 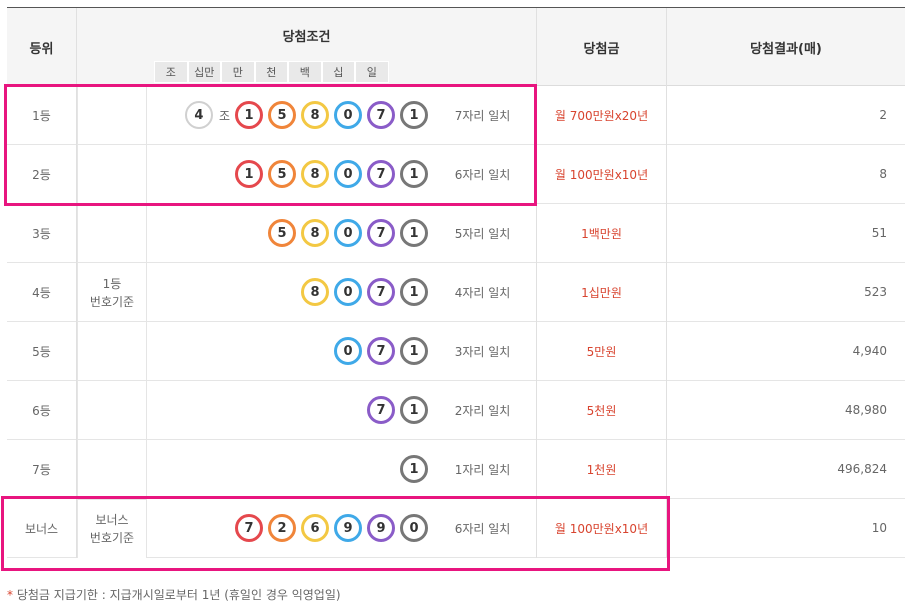 I want to click on winning-number-cell: 8071, so click(x=287, y=292).